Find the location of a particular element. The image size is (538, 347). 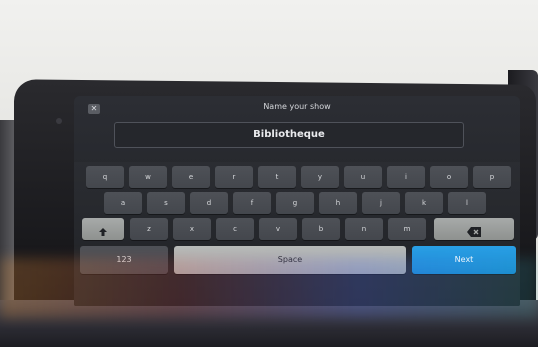

key-n: n is located at coordinates (364, 229).